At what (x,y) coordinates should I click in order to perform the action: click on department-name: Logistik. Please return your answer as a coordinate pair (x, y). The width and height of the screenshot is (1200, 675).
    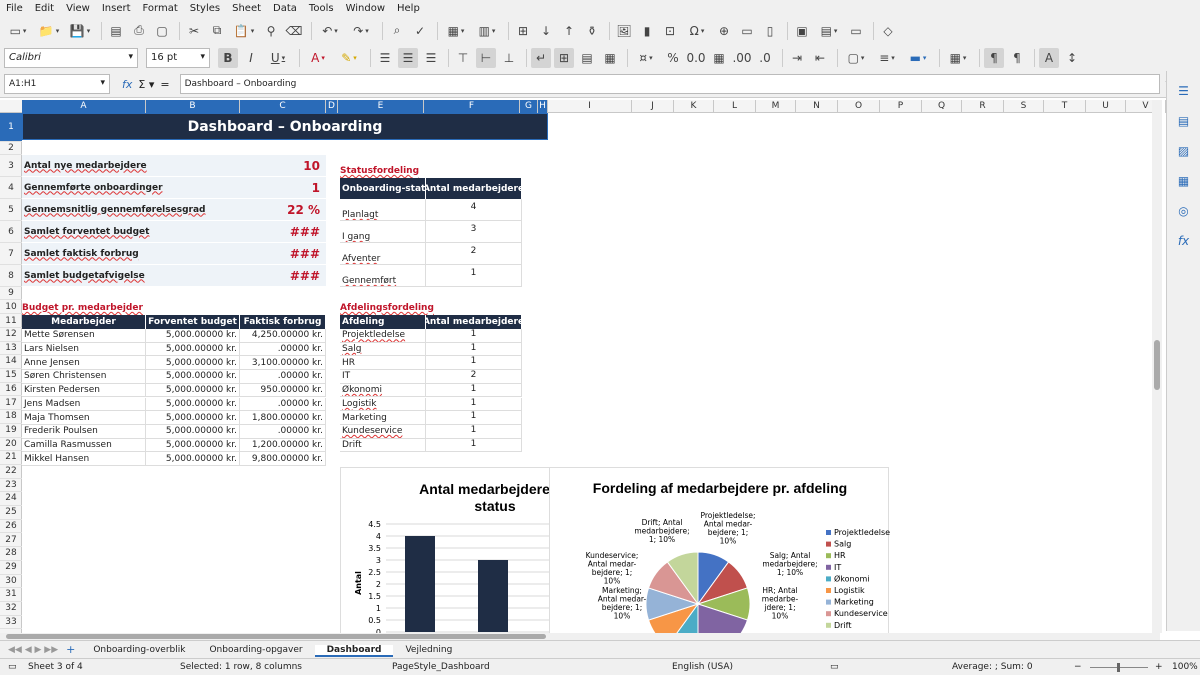
    Looking at the image, I should click on (383, 404).